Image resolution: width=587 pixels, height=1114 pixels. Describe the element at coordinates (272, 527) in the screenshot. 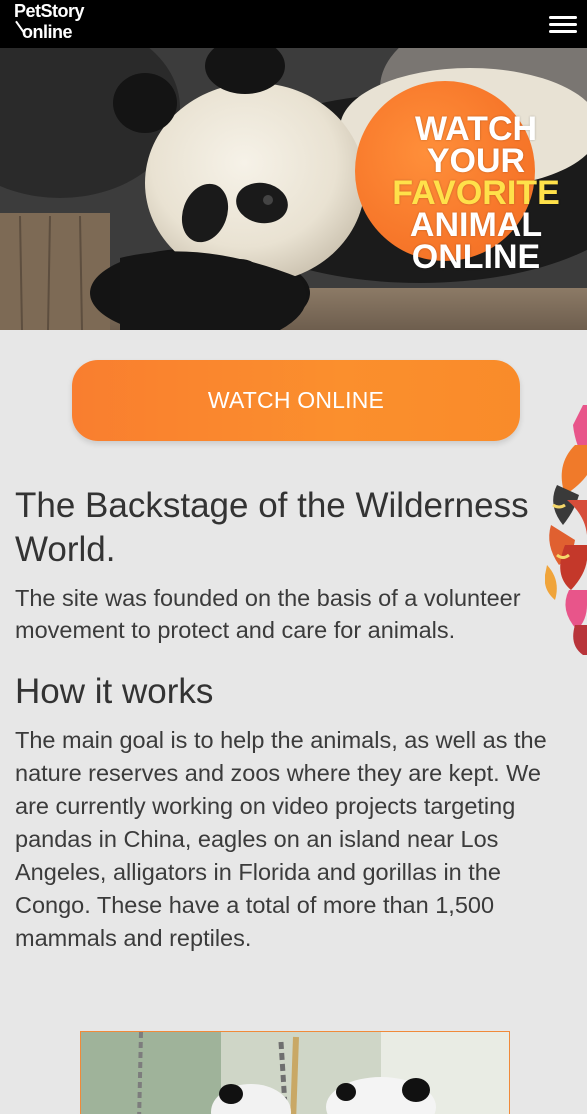

I see `about-heading: The Backstage of the Wilderness World.` at that location.